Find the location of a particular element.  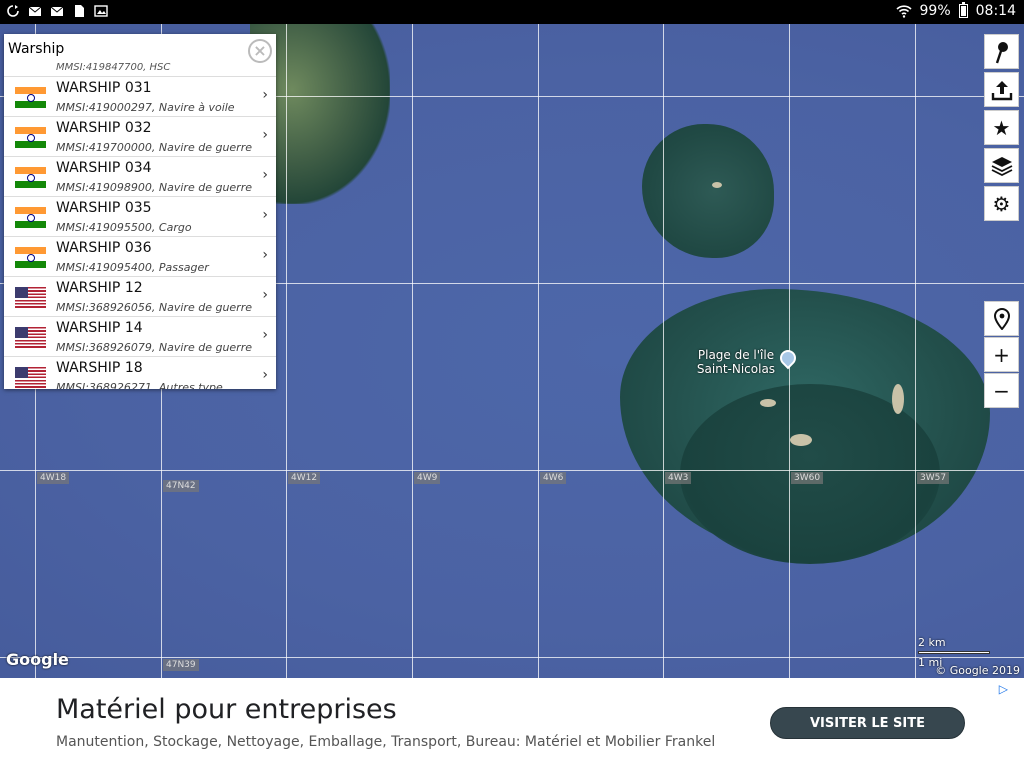

clear-search-button: × is located at coordinates (260, 51).